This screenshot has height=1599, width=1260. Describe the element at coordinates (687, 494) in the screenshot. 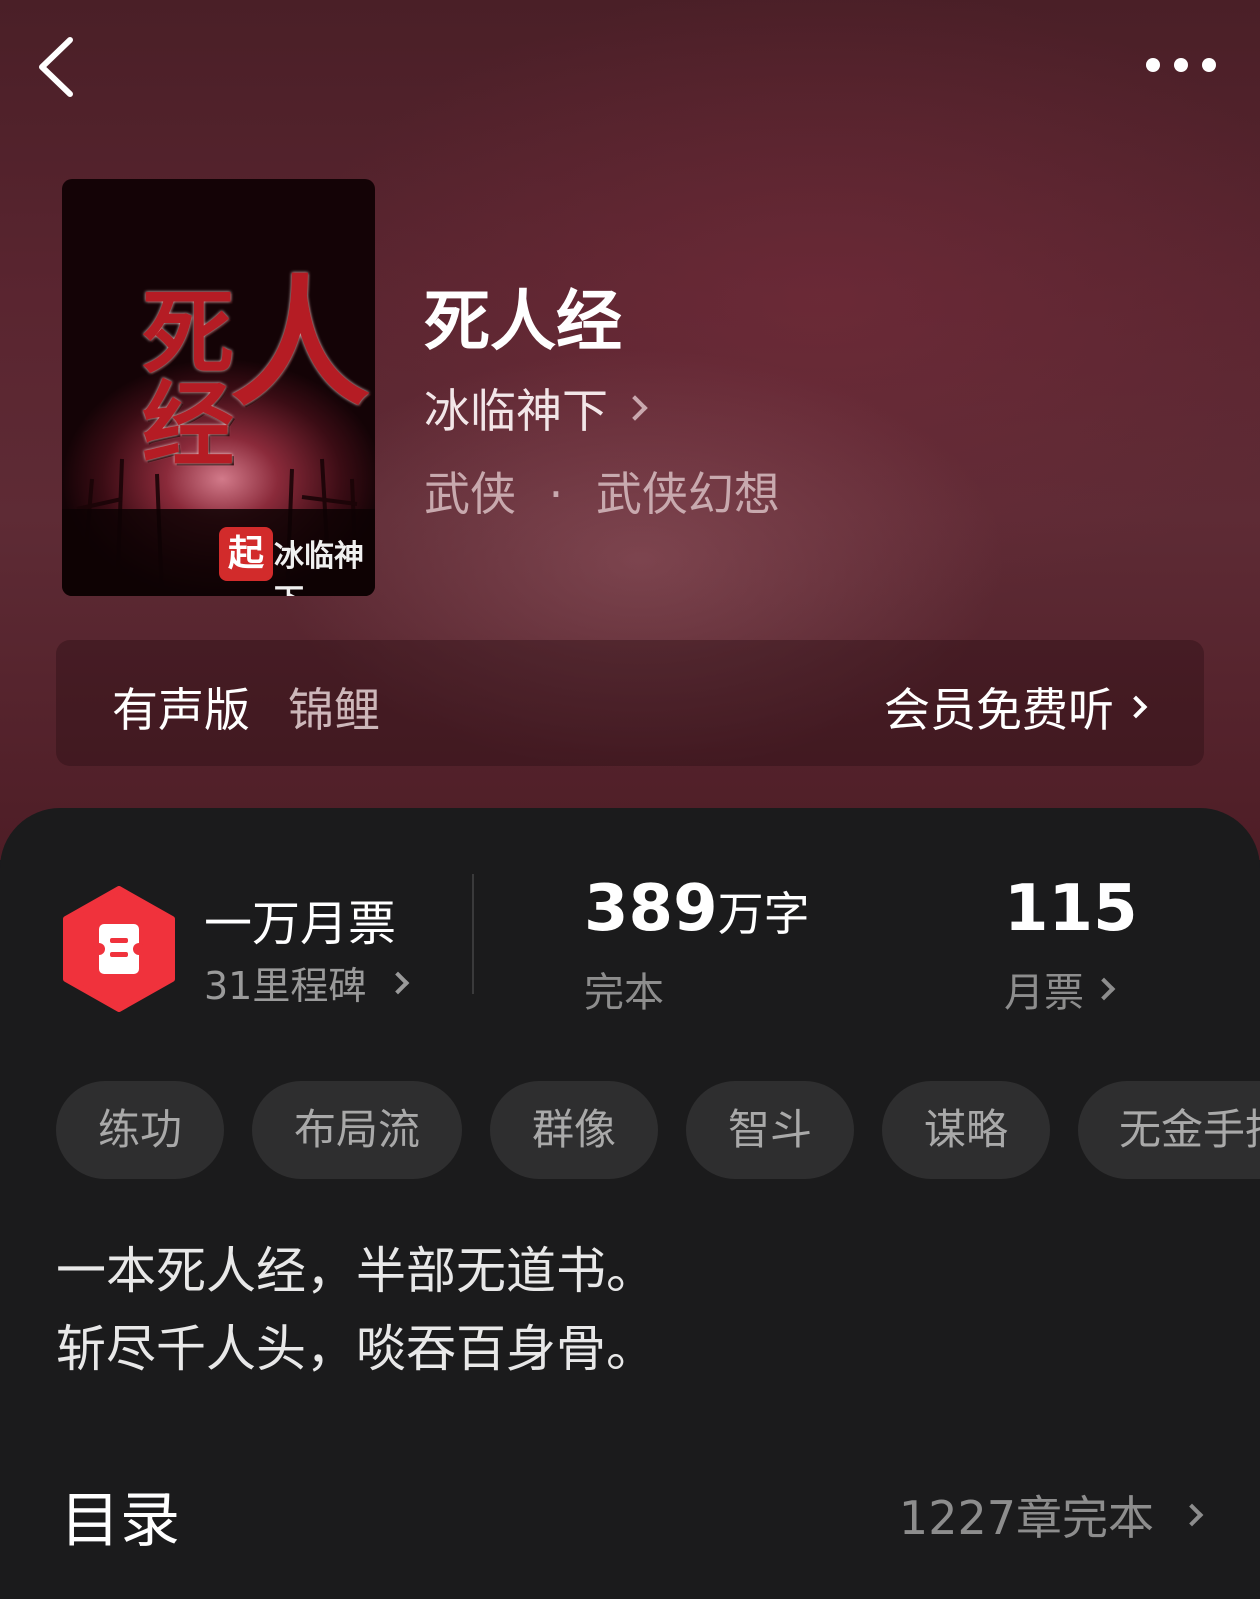

I see `subgenre: 武侠幻想` at that location.